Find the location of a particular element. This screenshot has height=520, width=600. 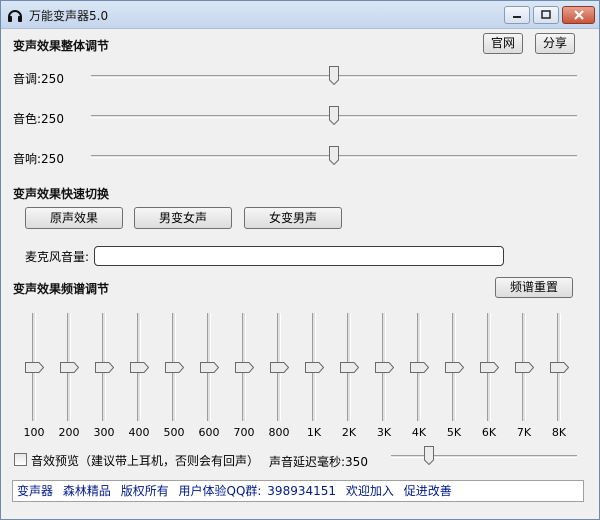

eq-band-label: 1K is located at coordinates (314, 432).